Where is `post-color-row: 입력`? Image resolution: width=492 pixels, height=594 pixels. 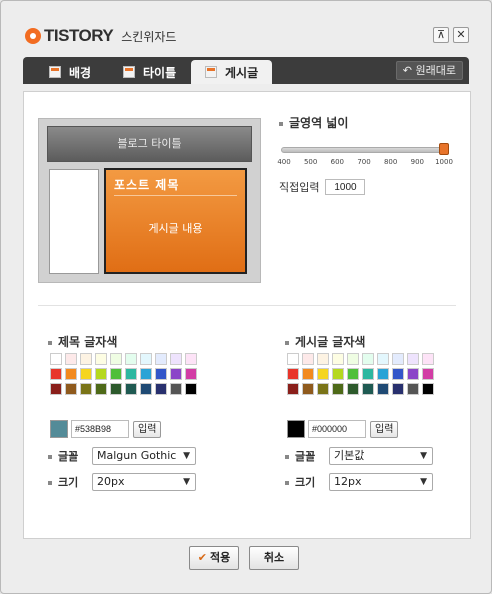 post-color-row: 입력 is located at coordinates (343, 429).